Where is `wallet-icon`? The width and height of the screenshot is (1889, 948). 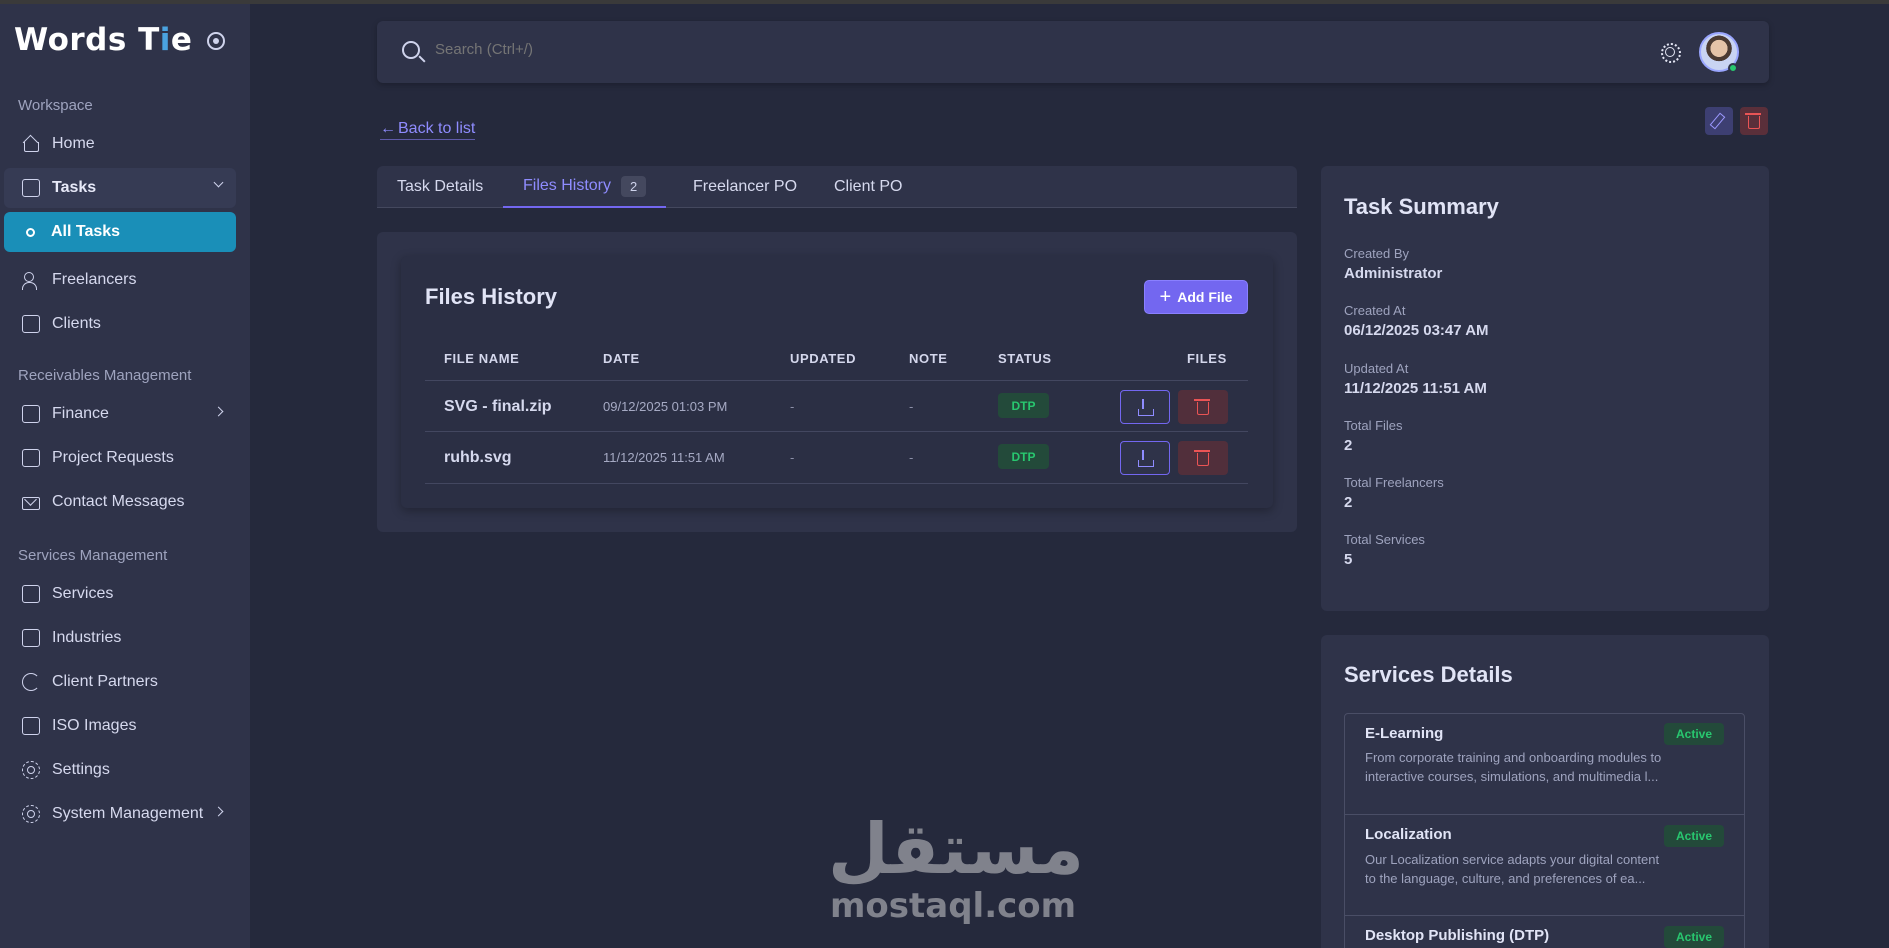 wallet-icon is located at coordinates (31, 414).